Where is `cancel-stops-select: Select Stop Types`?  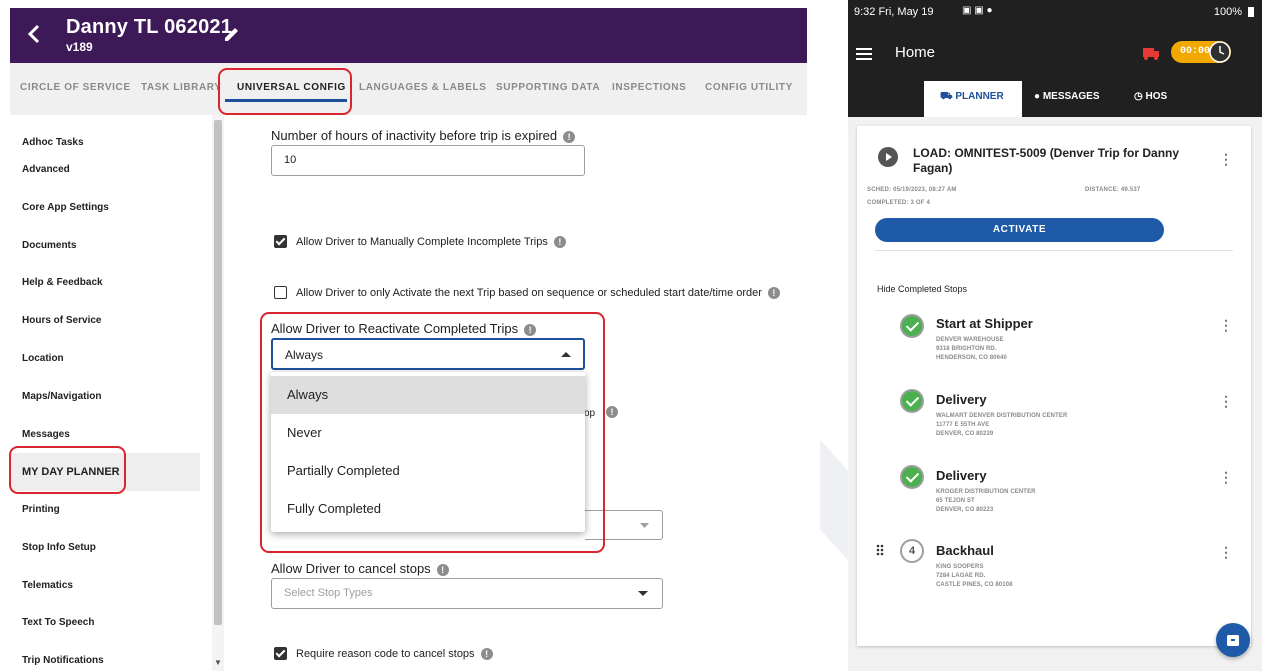
cancel-stops-select: Select Stop Types is located at coordinates (467, 593).